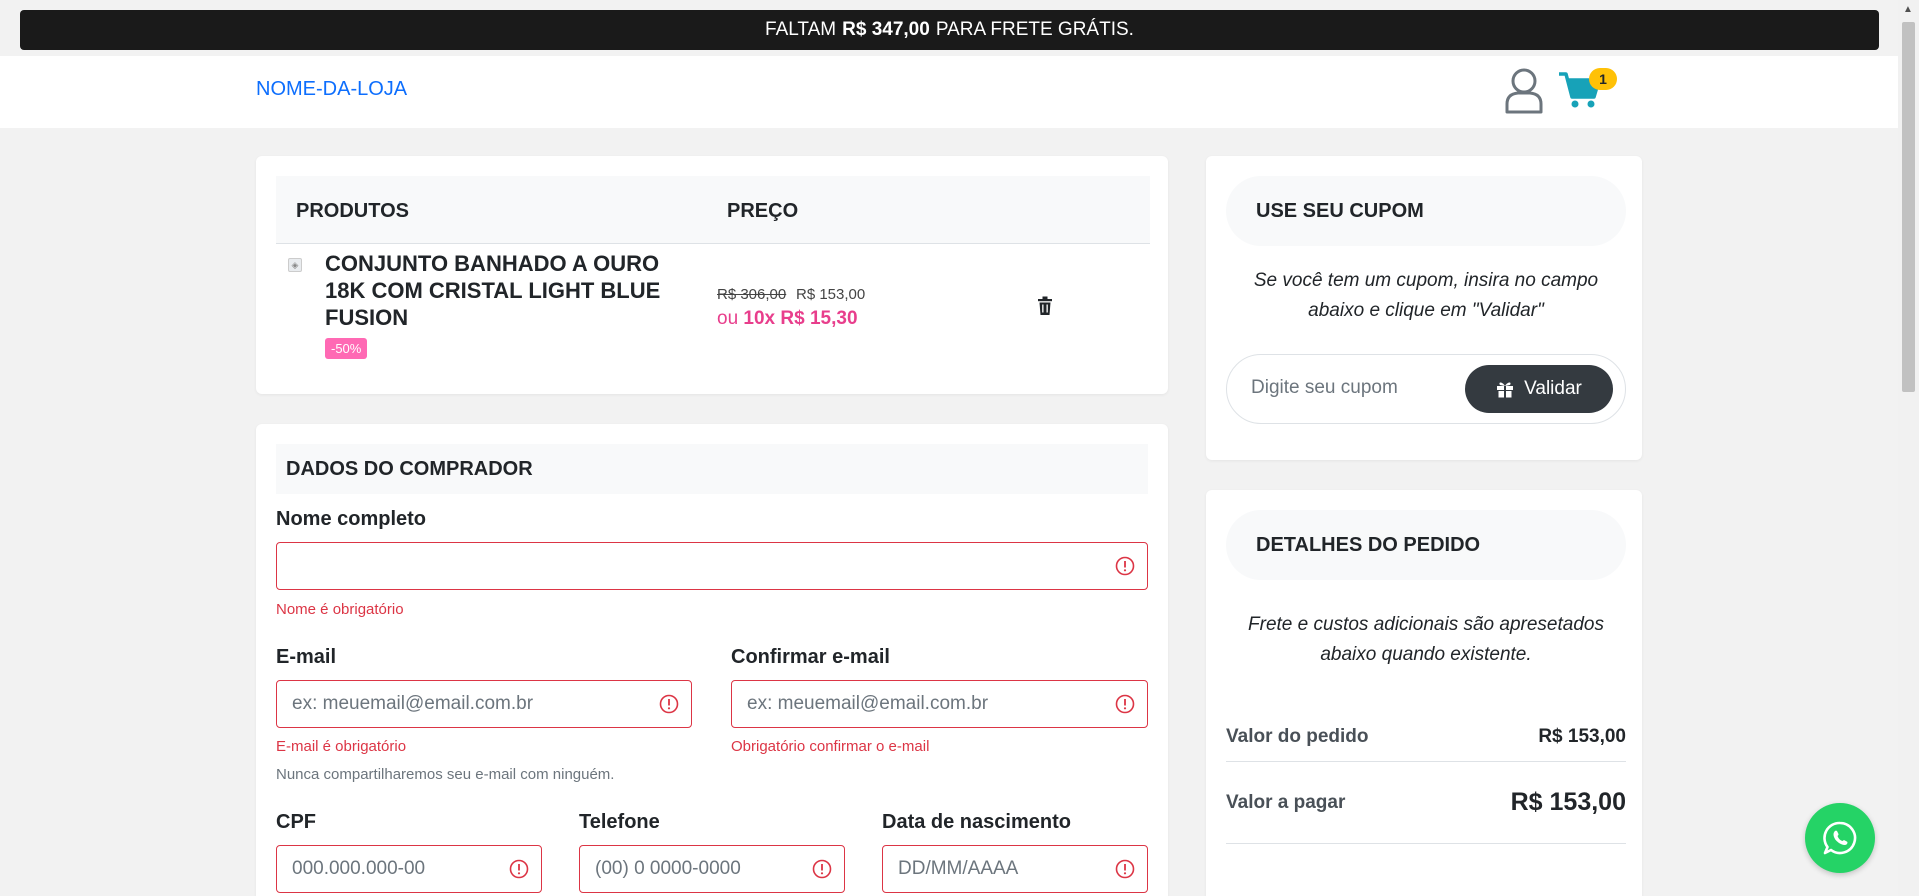 The image size is (1919, 896). I want to click on order-details-title: DETALHES DO PEDIDO, so click(1426, 545).